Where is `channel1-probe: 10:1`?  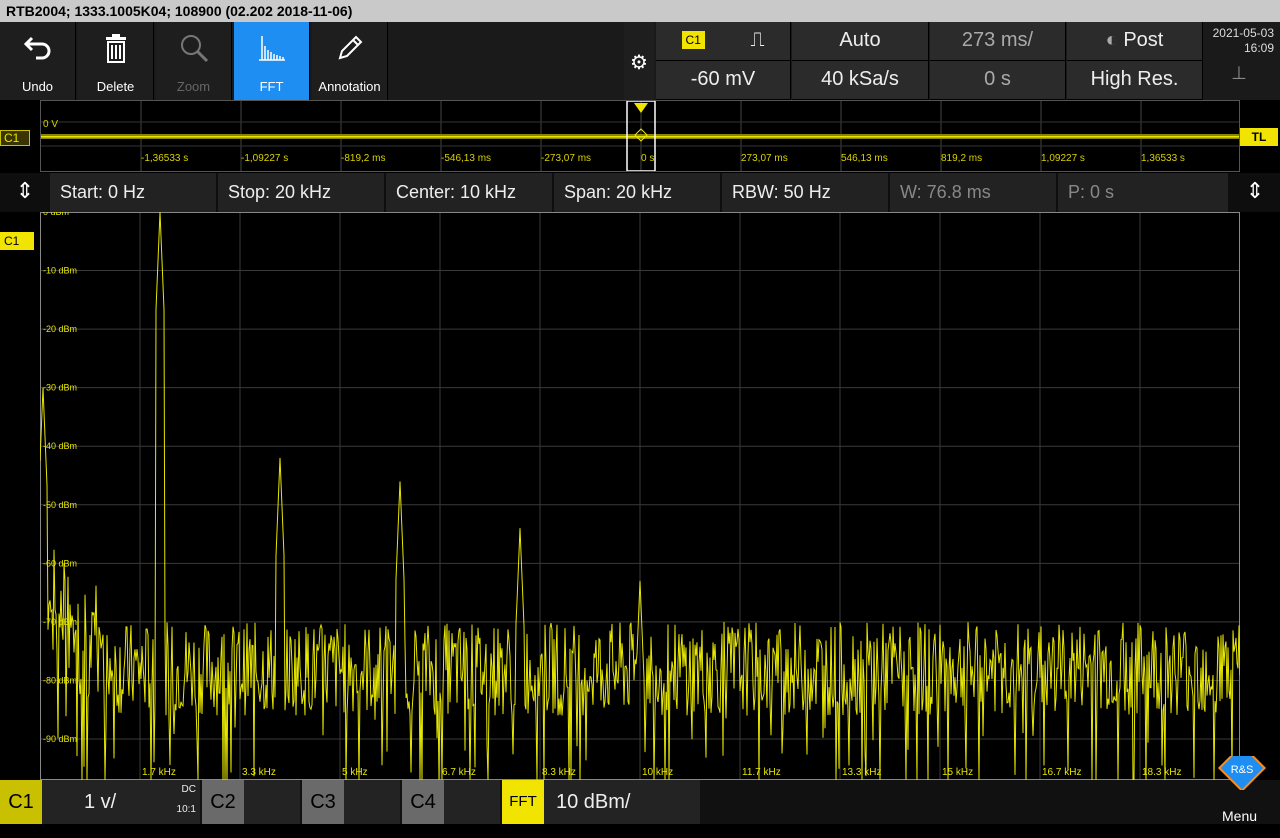
channel1-probe: 10:1 is located at coordinates (186, 810).